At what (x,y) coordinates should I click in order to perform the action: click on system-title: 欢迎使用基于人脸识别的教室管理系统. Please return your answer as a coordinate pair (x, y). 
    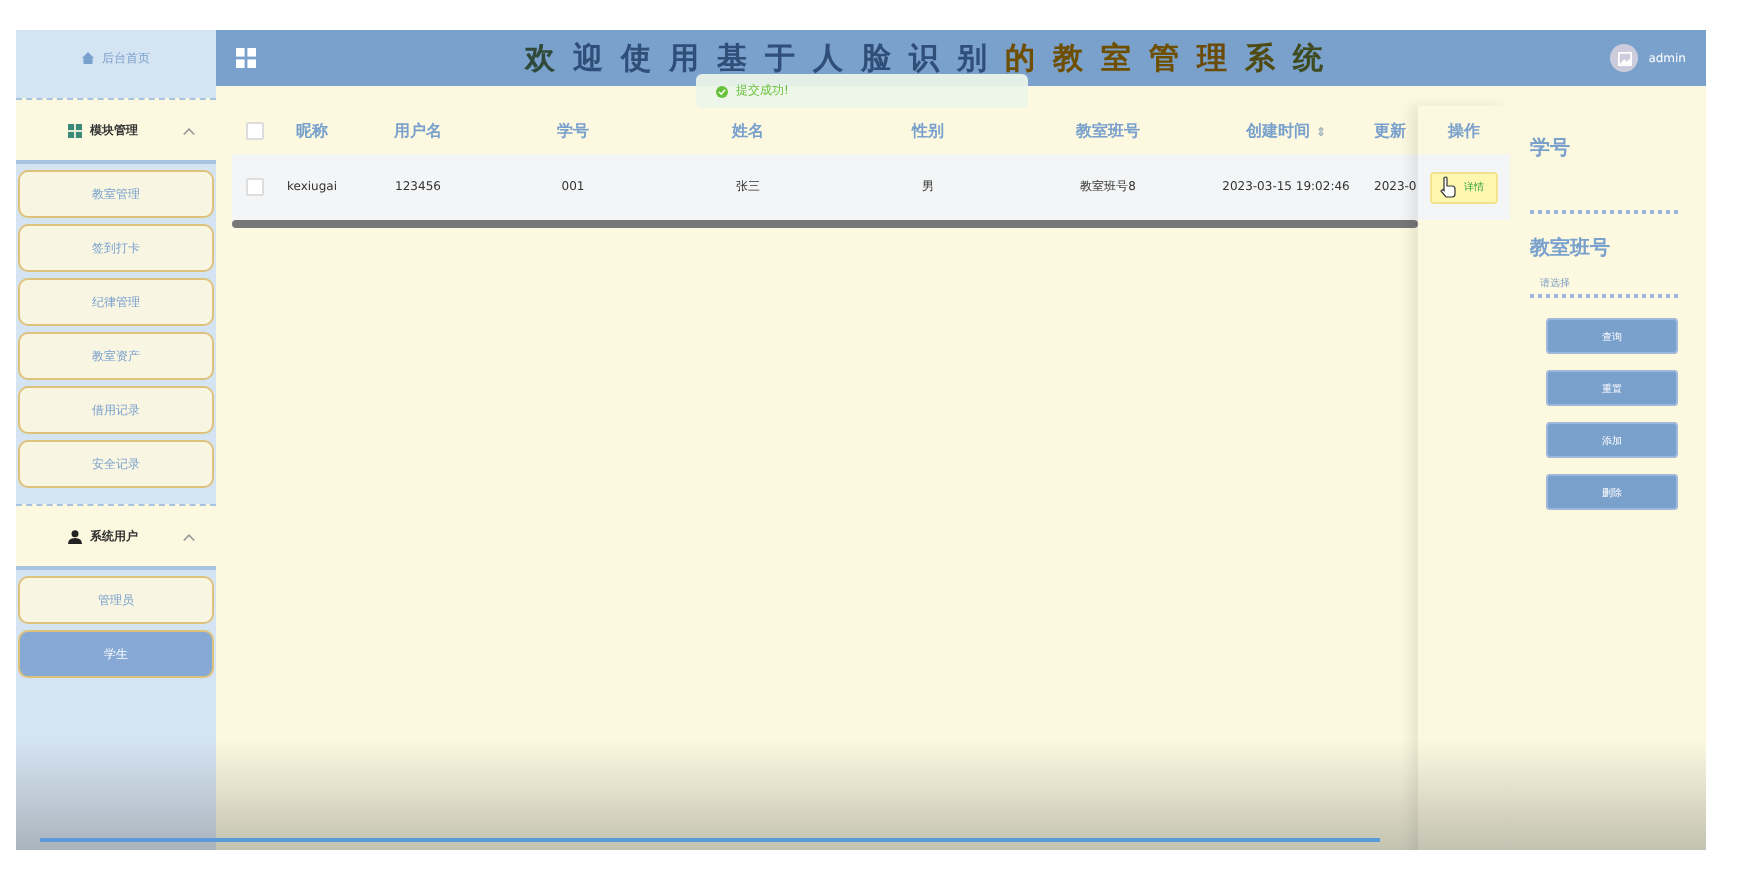
    Looking at the image, I should click on (933, 58).